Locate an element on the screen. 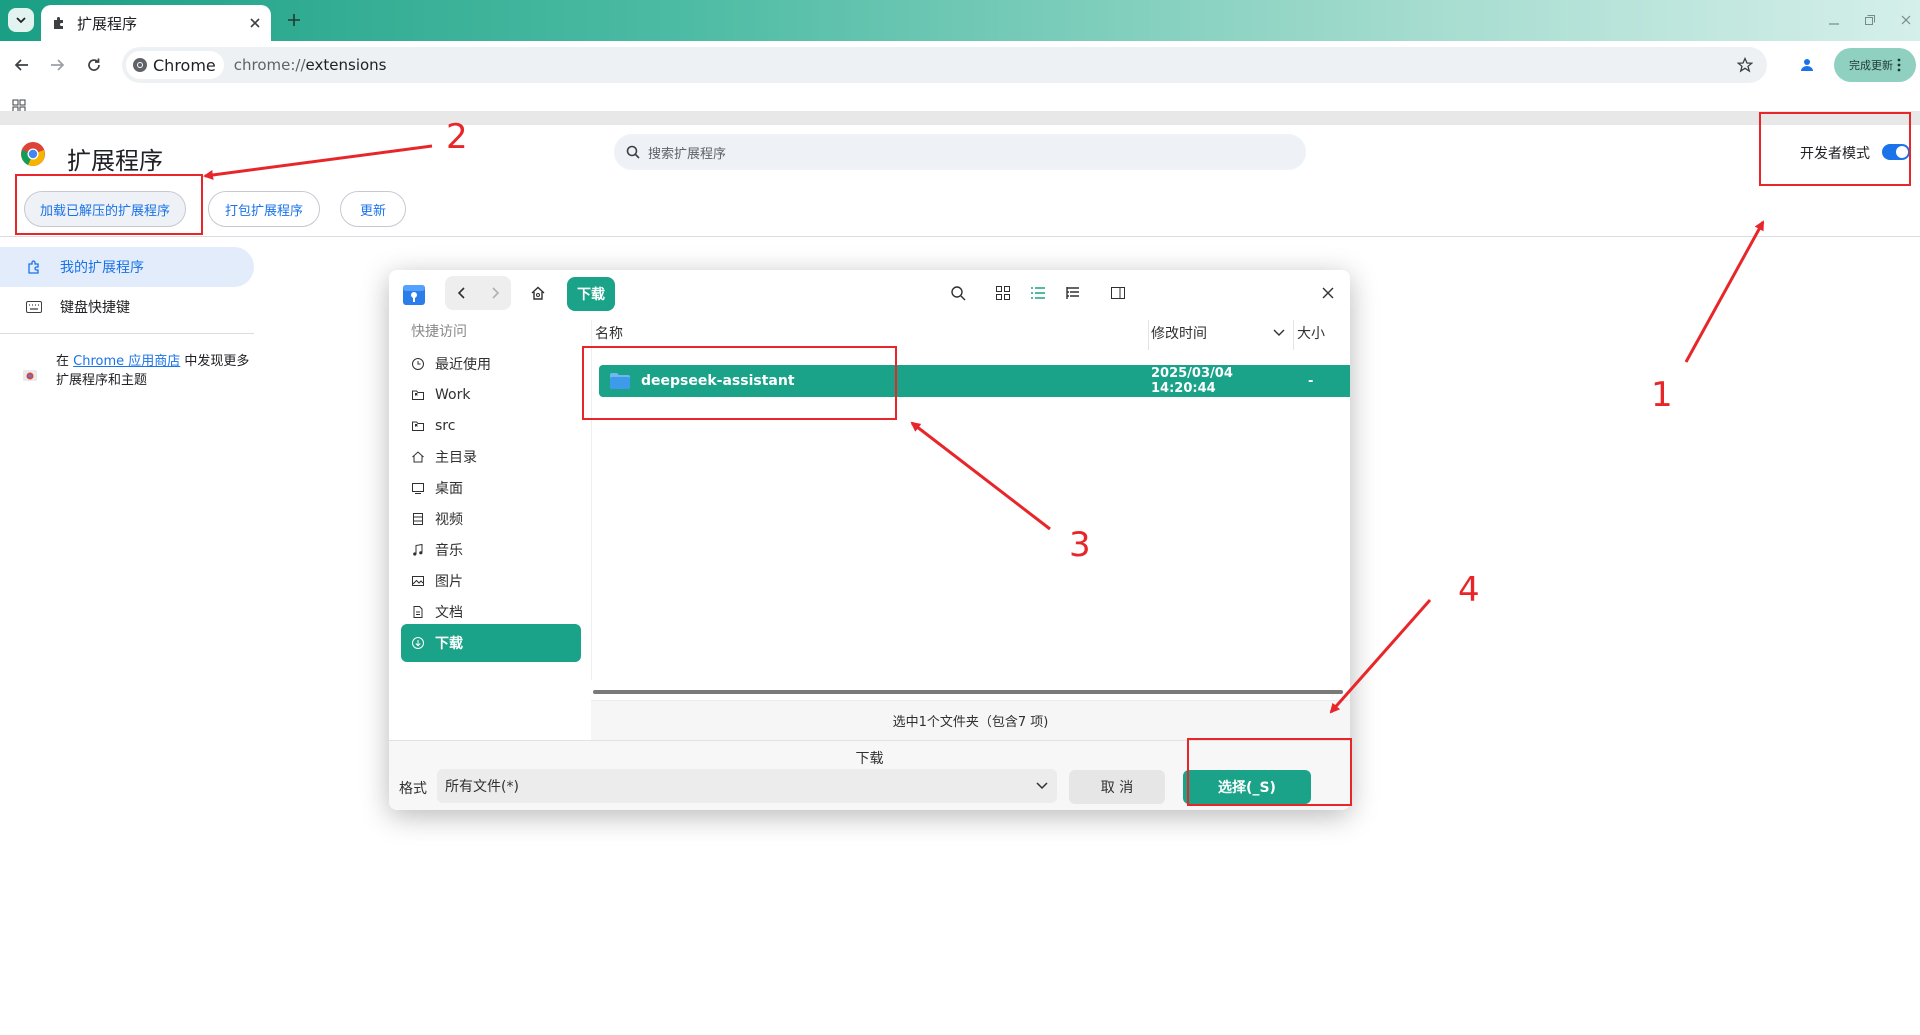 This screenshot has height=1035, width=1920. dialog-home-button is located at coordinates (538, 293).